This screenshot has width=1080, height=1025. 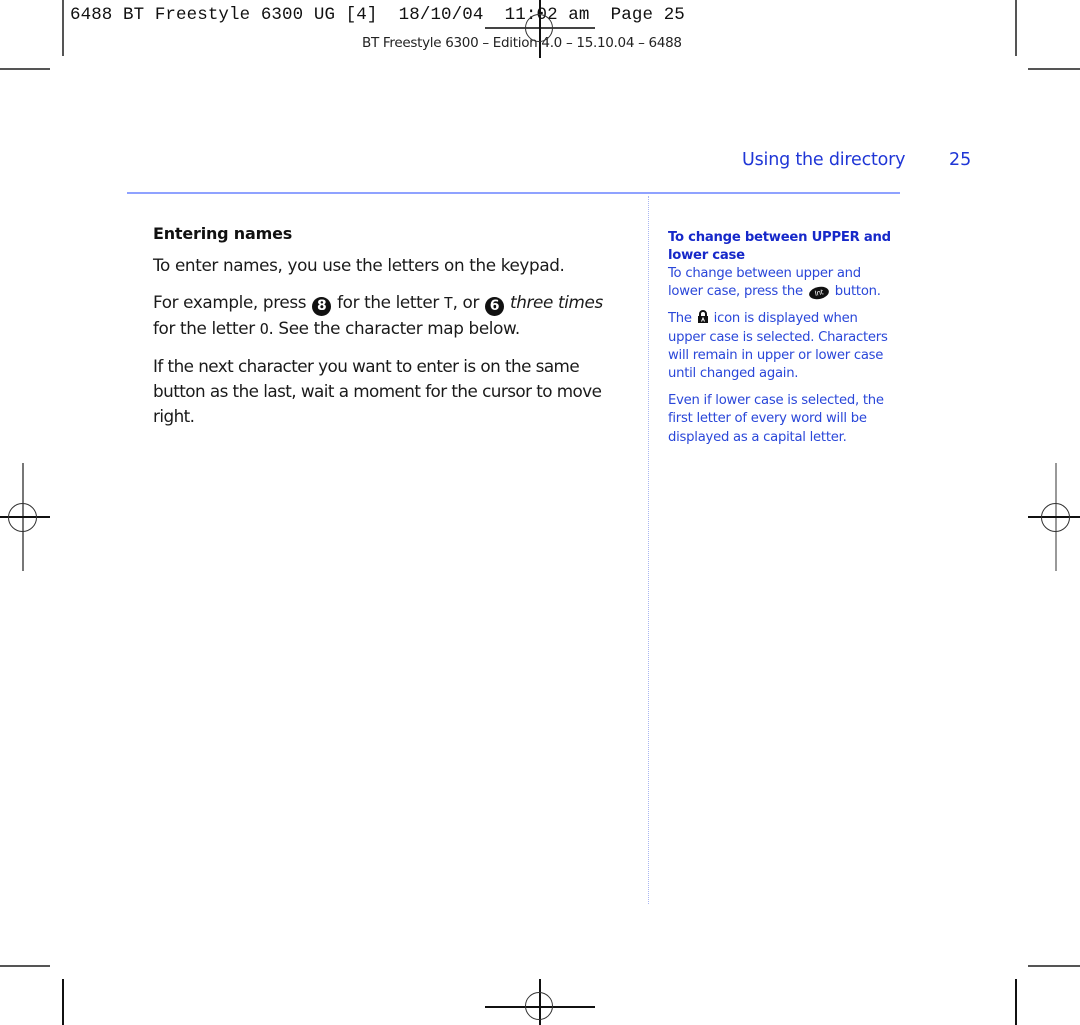 I want to click on header-rule, so click(x=513, y=193).